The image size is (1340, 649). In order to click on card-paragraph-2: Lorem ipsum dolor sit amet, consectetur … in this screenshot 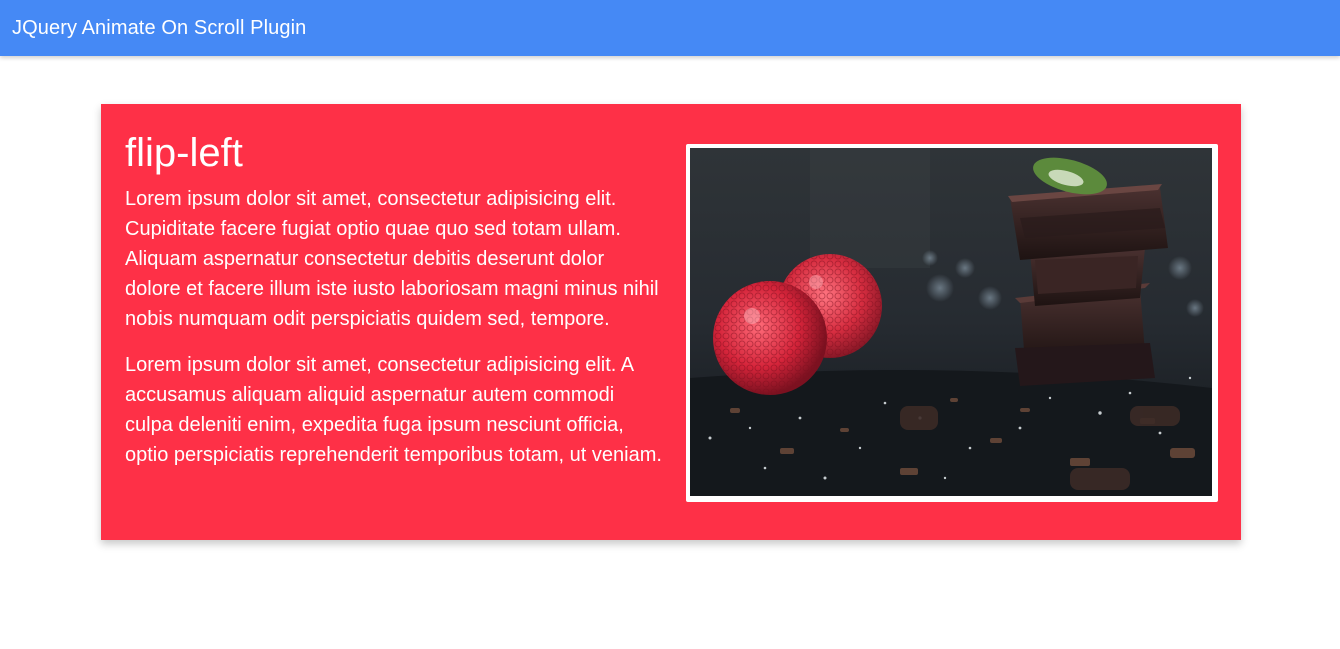, I will do `click(393, 410)`.